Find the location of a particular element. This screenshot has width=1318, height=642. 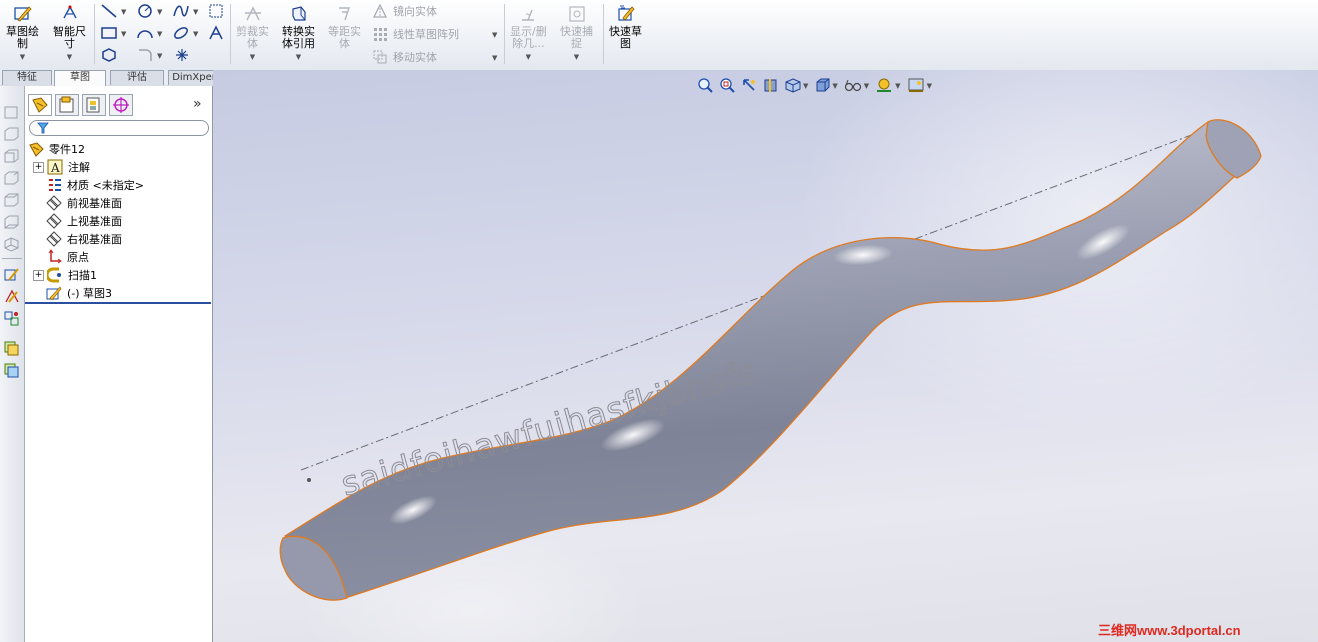

line-tool: ▼ is located at coordinates (113, 11).